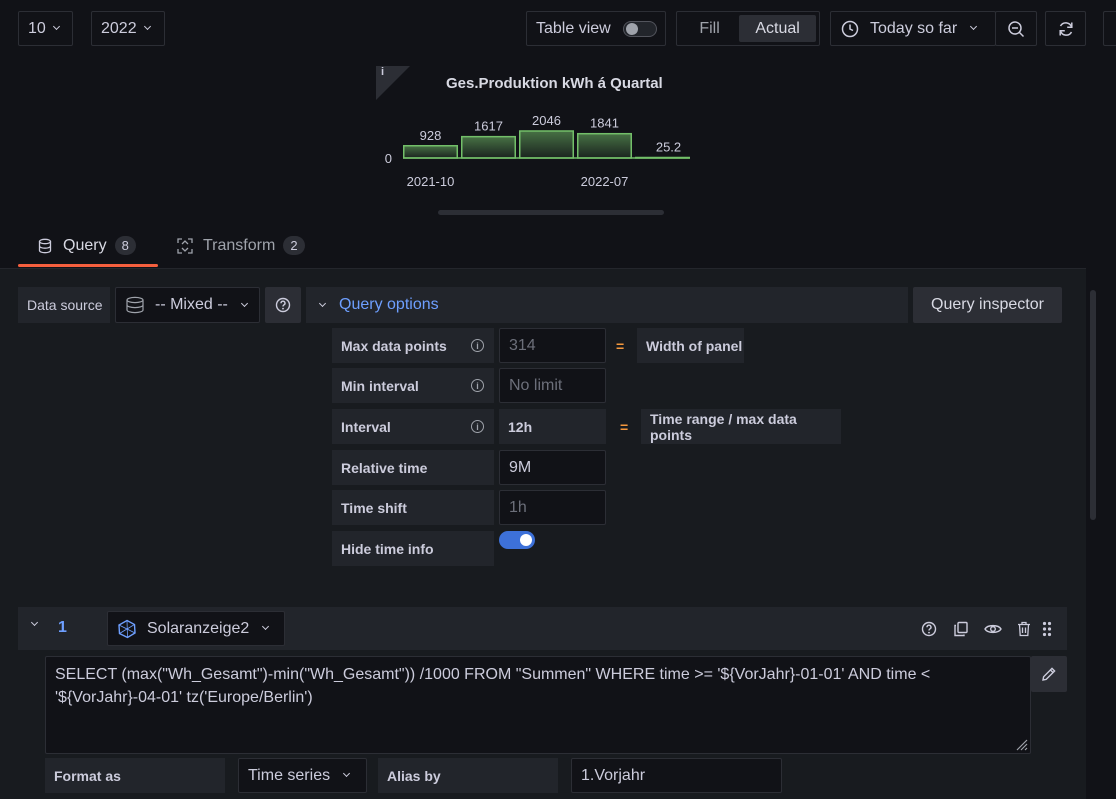  What do you see at coordinates (552, 385) in the screenshot?
I see `min-interval-input: No limit` at bounding box center [552, 385].